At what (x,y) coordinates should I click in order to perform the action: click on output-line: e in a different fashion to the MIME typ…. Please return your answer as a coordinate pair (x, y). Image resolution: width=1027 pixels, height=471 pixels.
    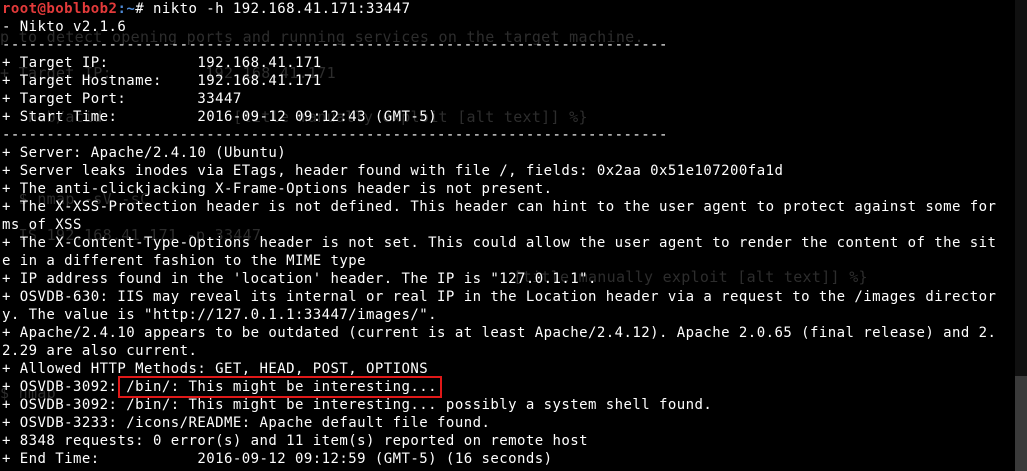
    Looking at the image, I should click on (184, 261).